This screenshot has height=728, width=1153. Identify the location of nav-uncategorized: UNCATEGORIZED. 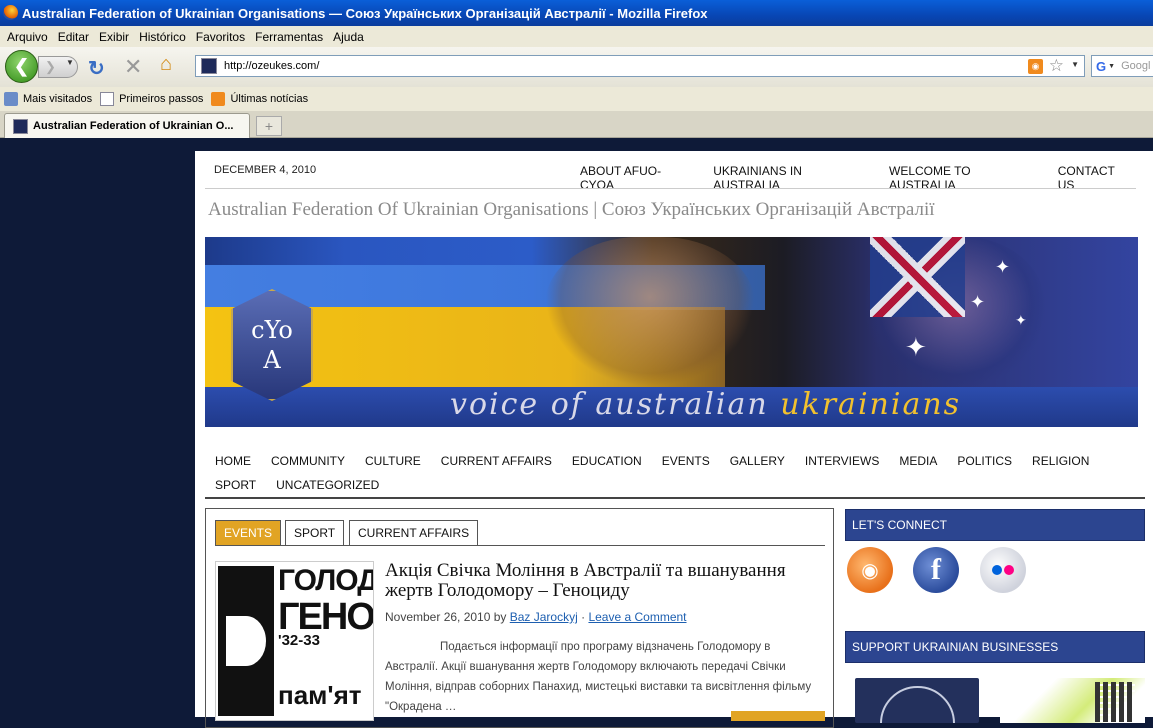
(327, 485).